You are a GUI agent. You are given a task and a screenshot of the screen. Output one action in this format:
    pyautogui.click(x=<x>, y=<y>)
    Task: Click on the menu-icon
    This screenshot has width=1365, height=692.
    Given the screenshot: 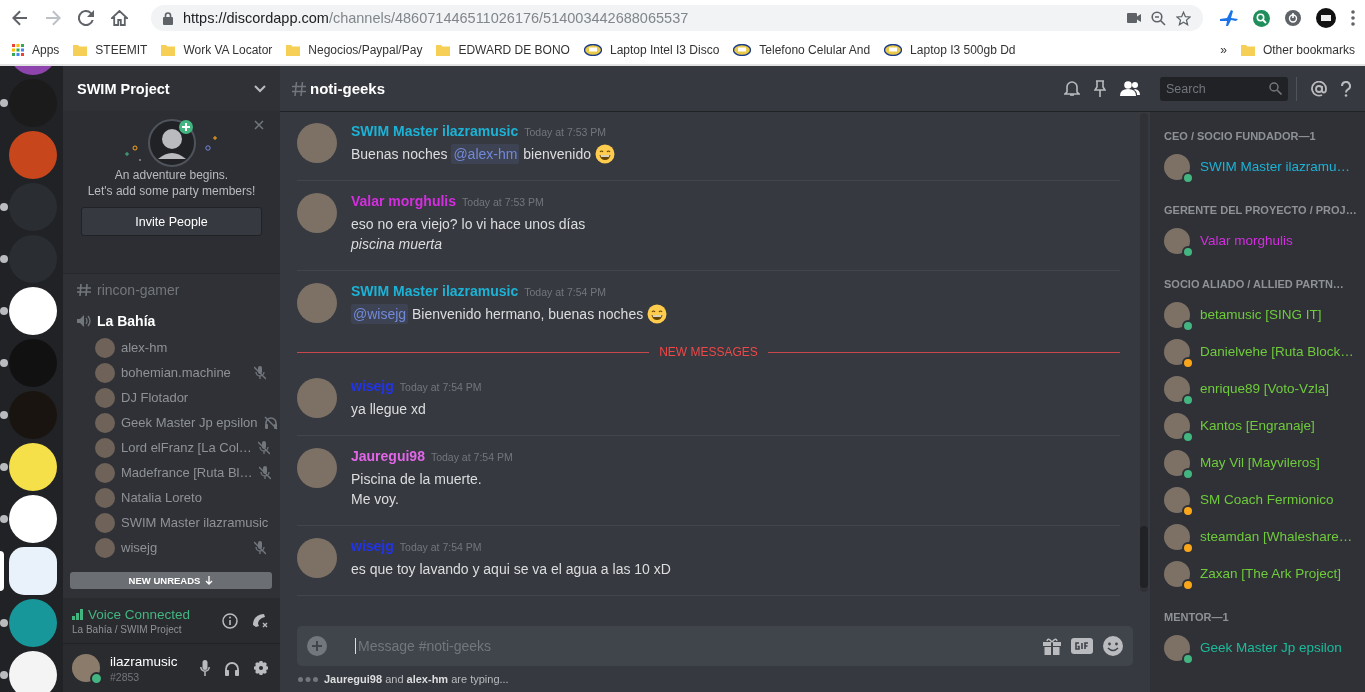 What is the action you would take?
    pyautogui.click(x=1353, y=18)
    